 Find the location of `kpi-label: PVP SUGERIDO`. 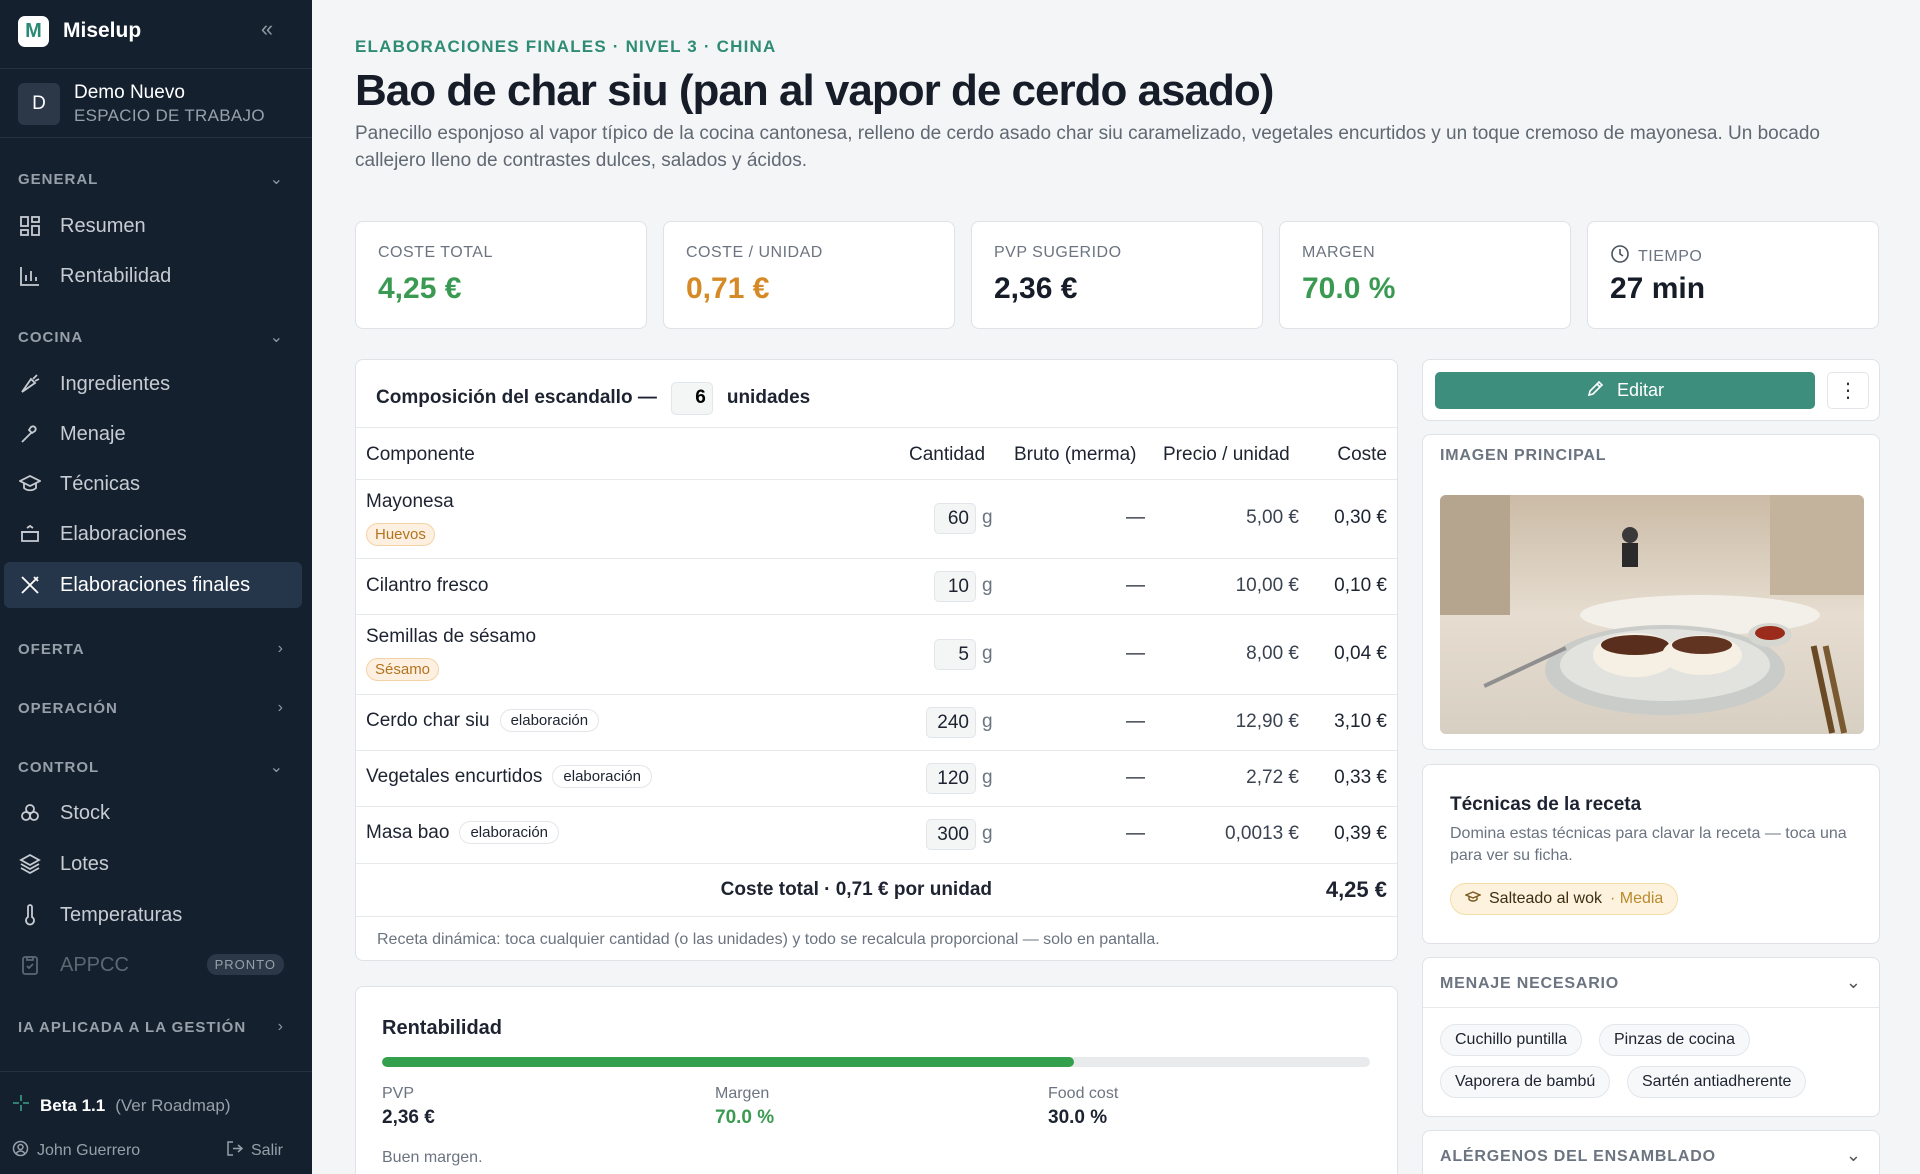

kpi-label: PVP SUGERIDO is located at coordinates (1058, 252).